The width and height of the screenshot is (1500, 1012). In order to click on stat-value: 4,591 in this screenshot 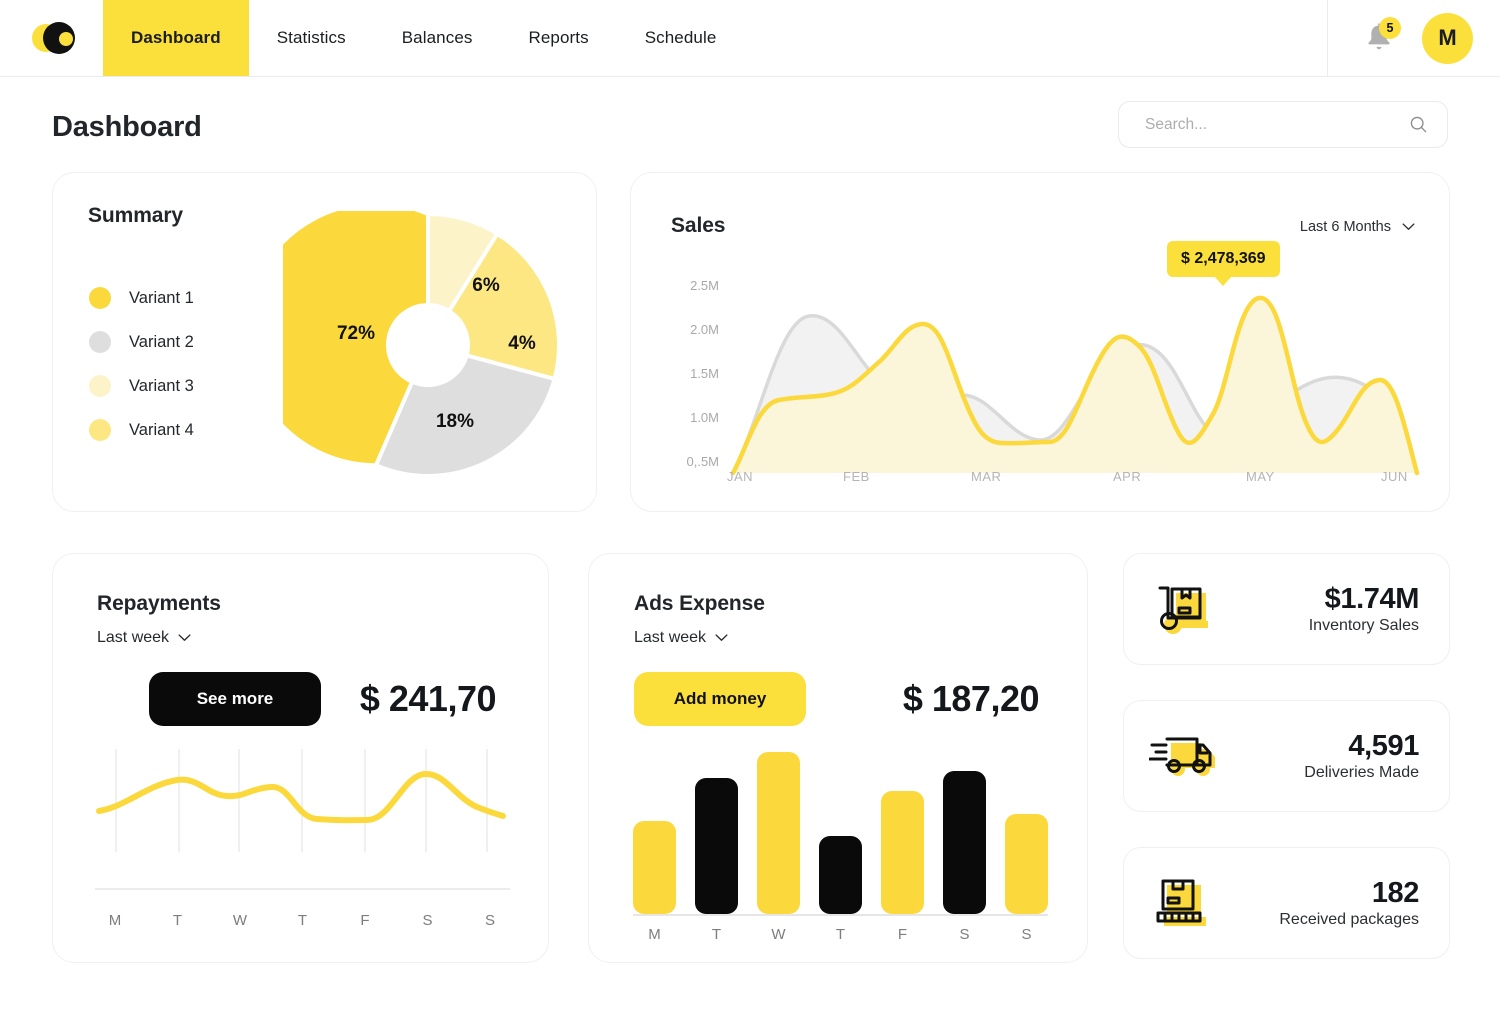, I will do `click(1383, 746)`.